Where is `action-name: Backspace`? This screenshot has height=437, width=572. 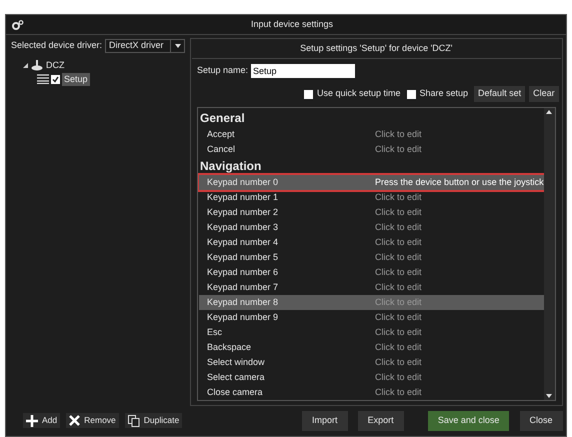
action-name: Backspace is located at coordinates (229, 347).